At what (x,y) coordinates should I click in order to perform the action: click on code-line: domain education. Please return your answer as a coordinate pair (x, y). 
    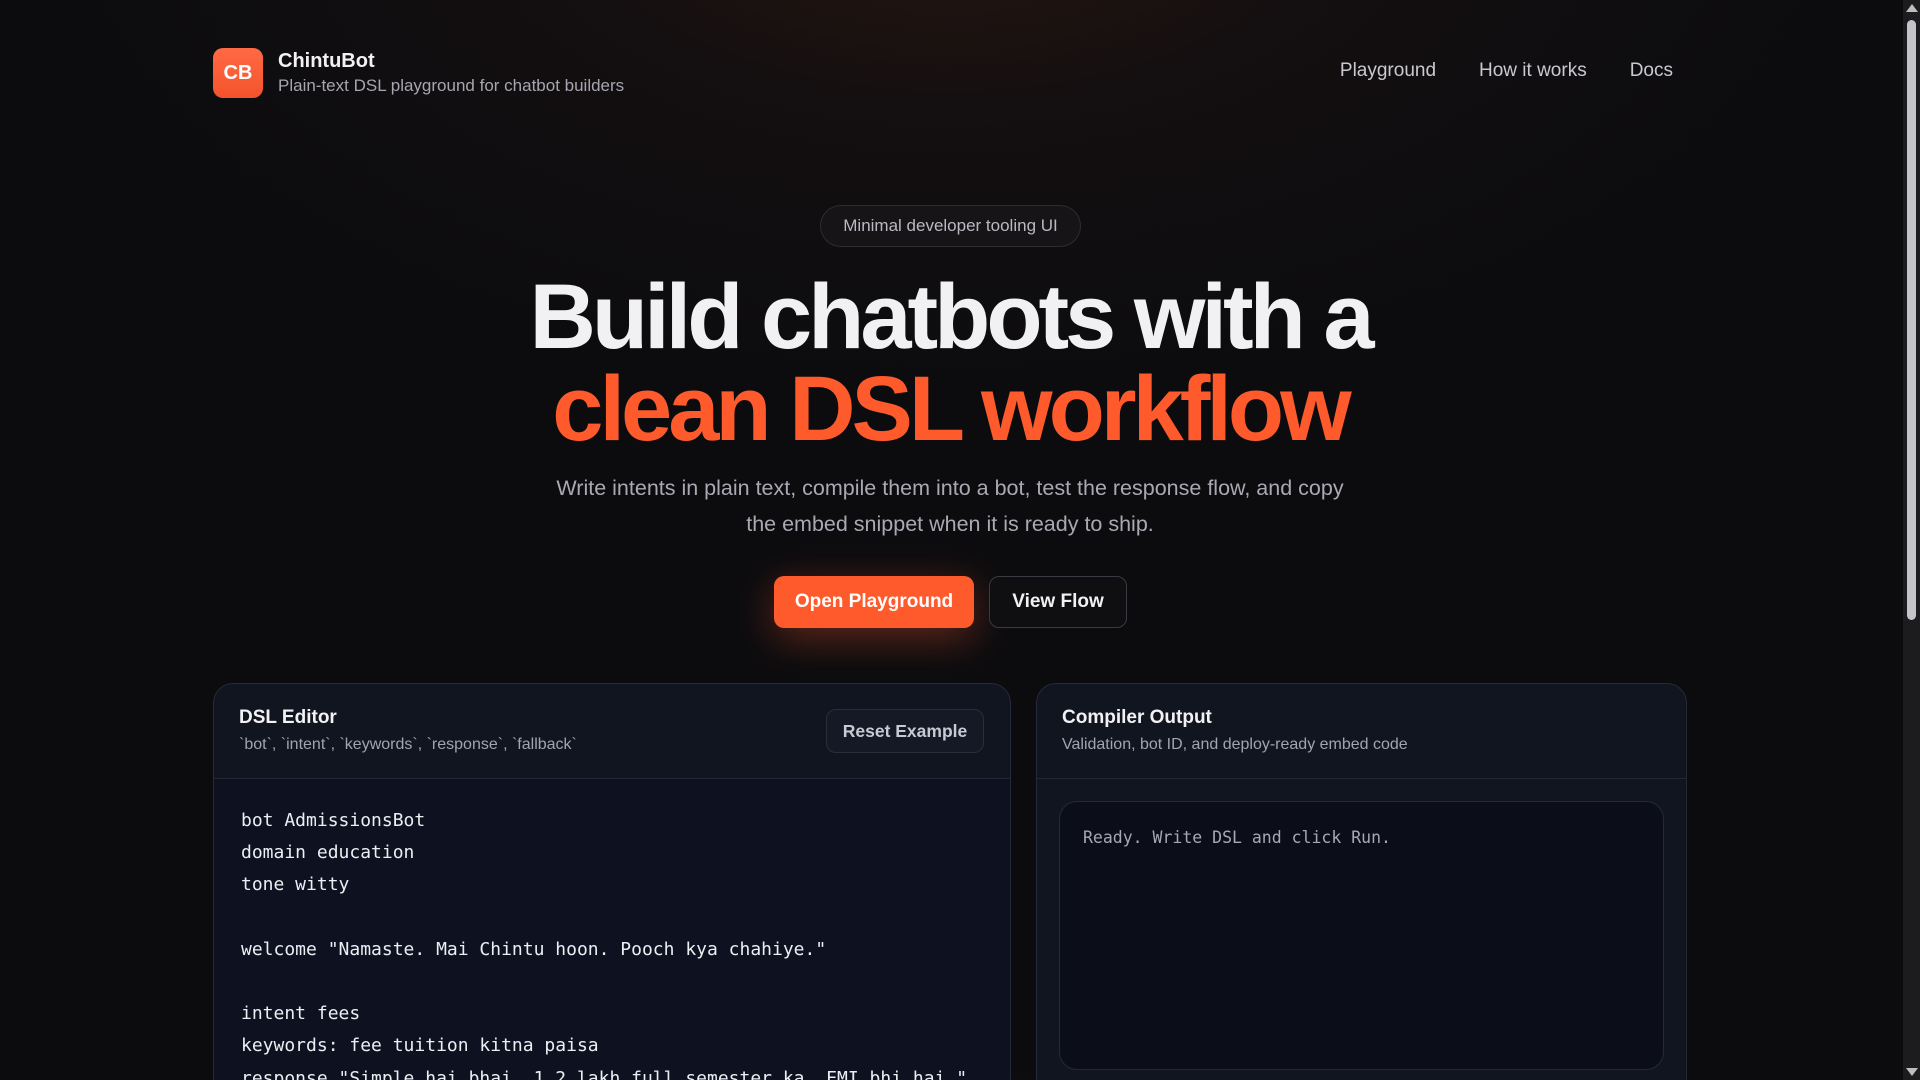
    Looking at the image, I should click on (328, 853).